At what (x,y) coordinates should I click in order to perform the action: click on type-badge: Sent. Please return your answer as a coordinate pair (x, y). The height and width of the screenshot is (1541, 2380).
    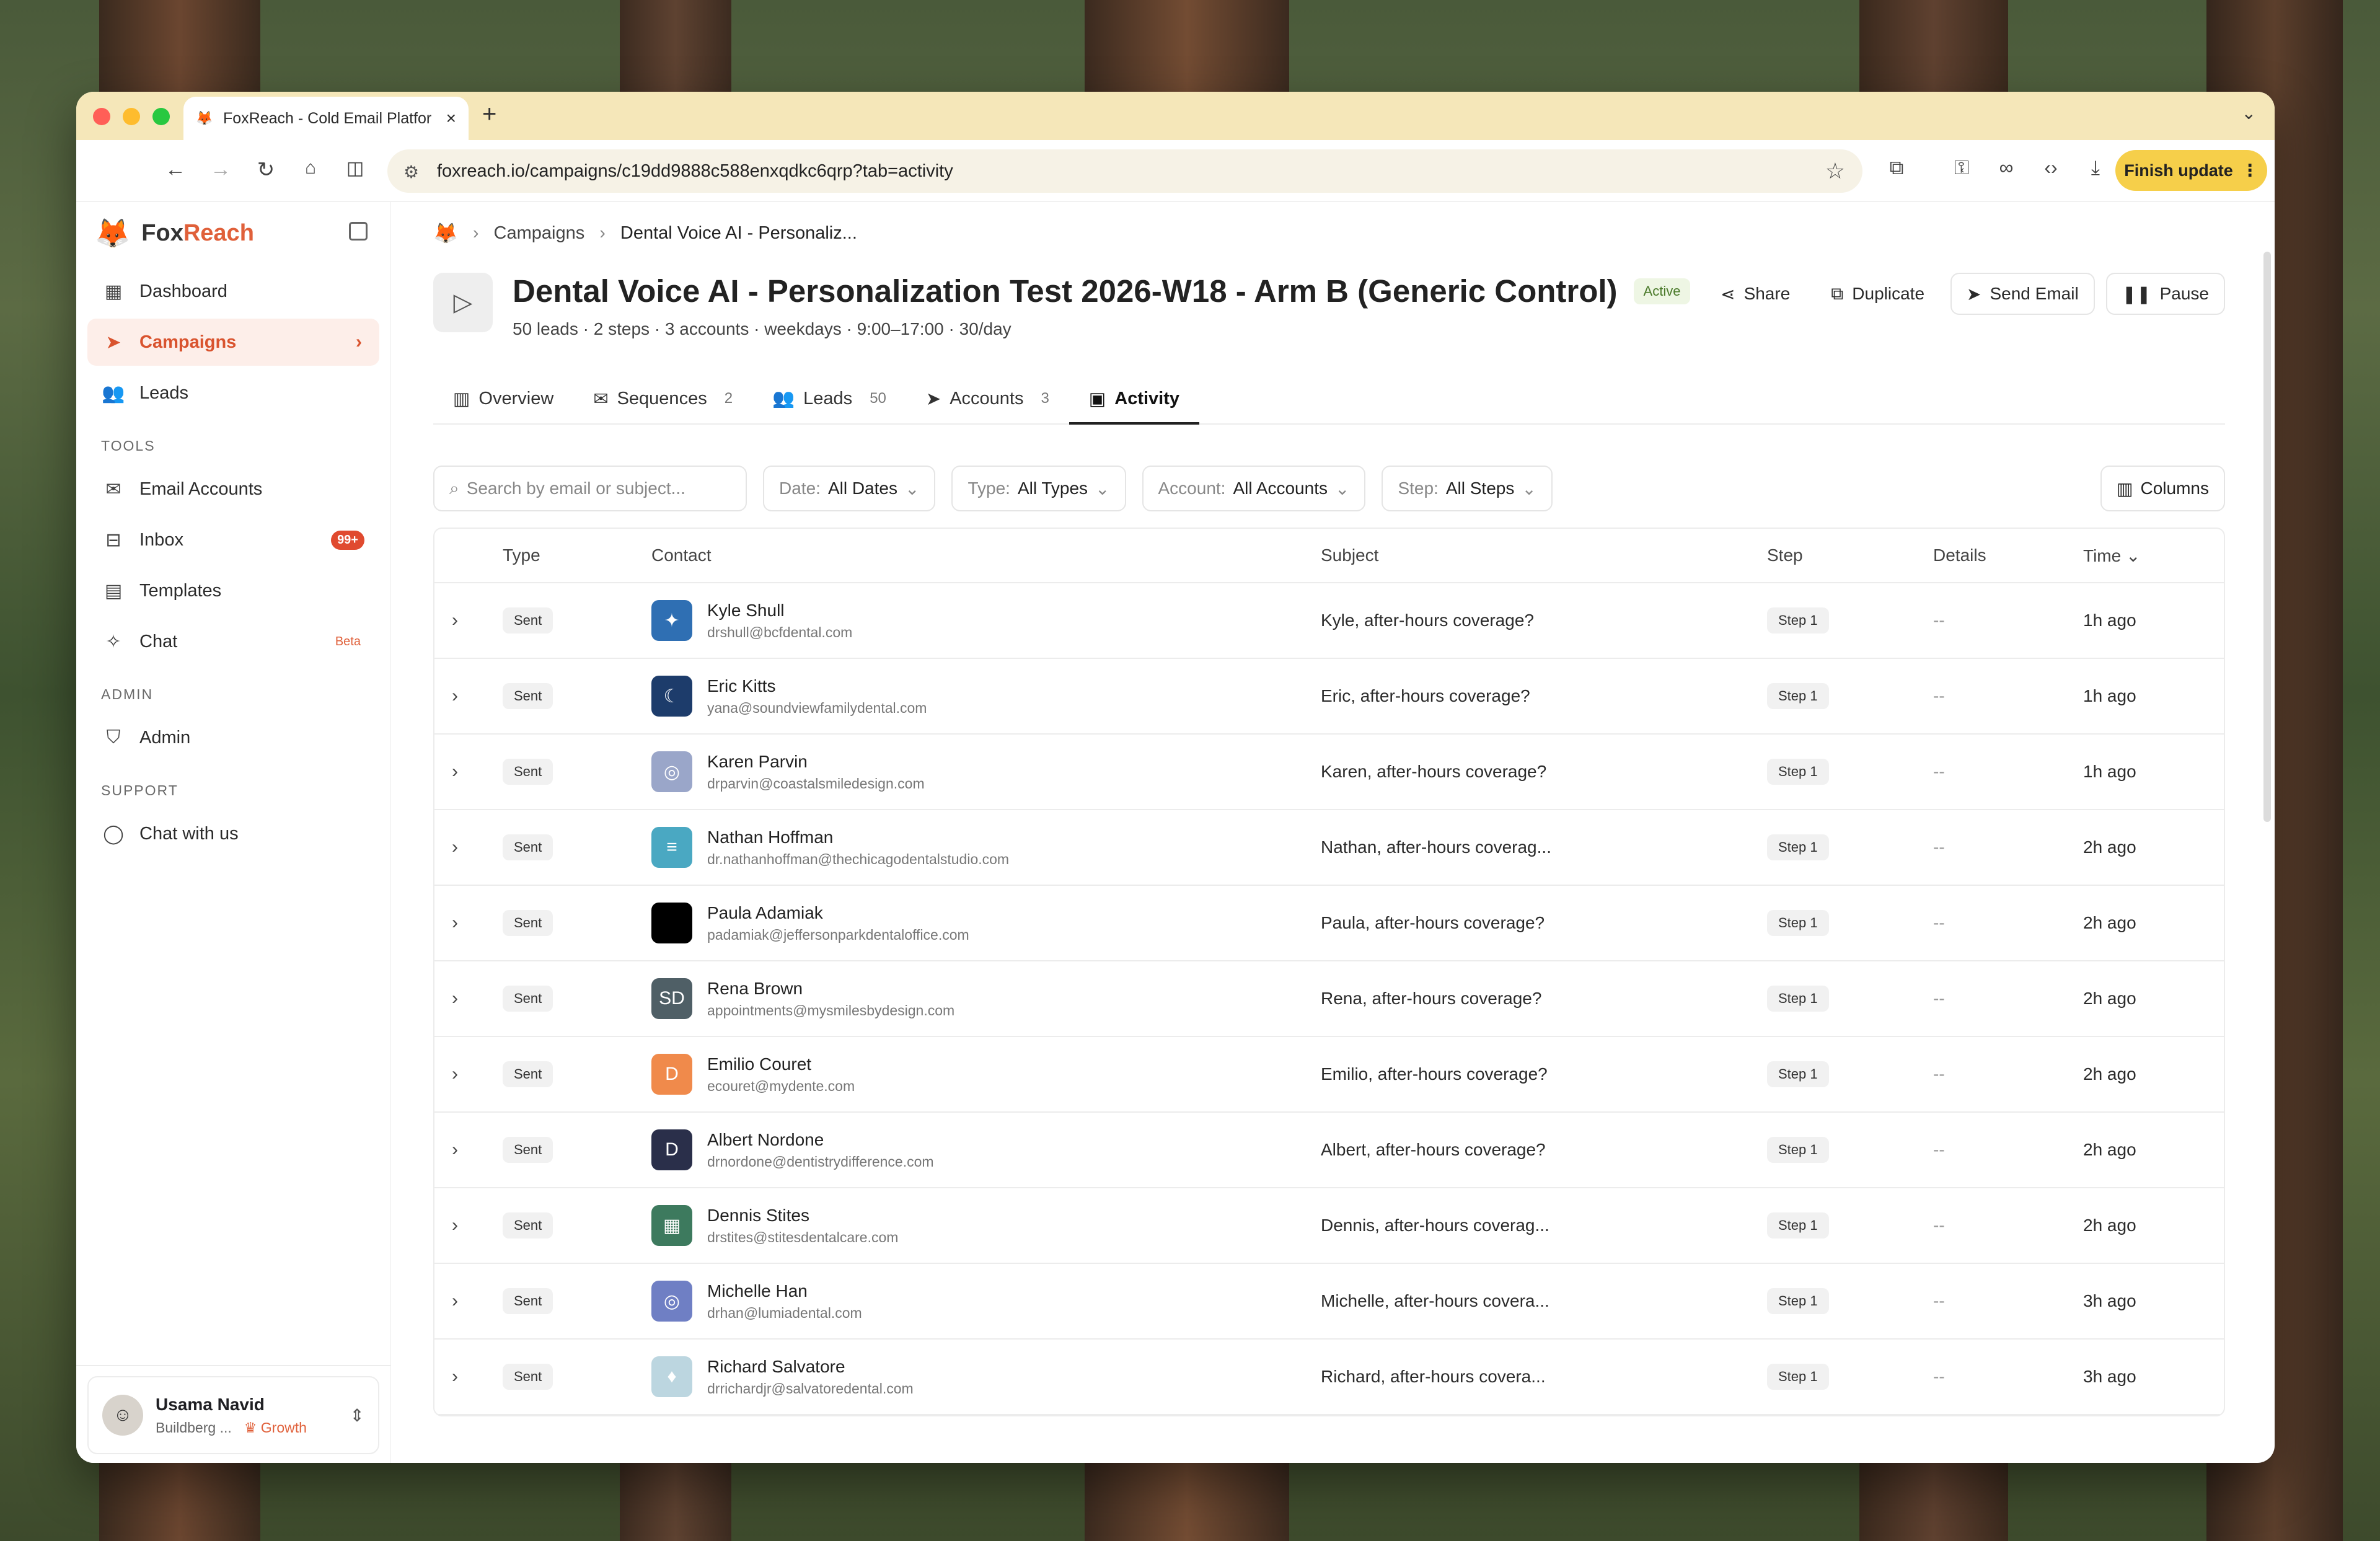
    Looking at the image, I should click on (528, 1150).